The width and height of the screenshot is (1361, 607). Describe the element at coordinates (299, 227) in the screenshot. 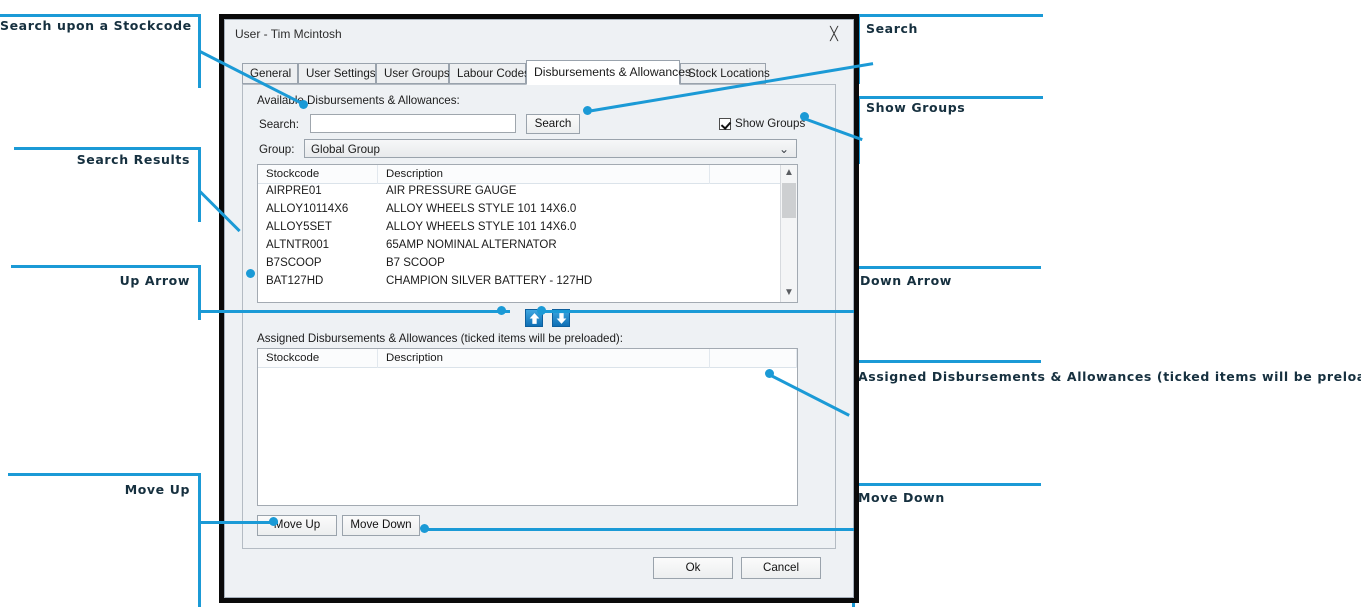

I see `cell-stockcode: ALLOY5SET` at that location.